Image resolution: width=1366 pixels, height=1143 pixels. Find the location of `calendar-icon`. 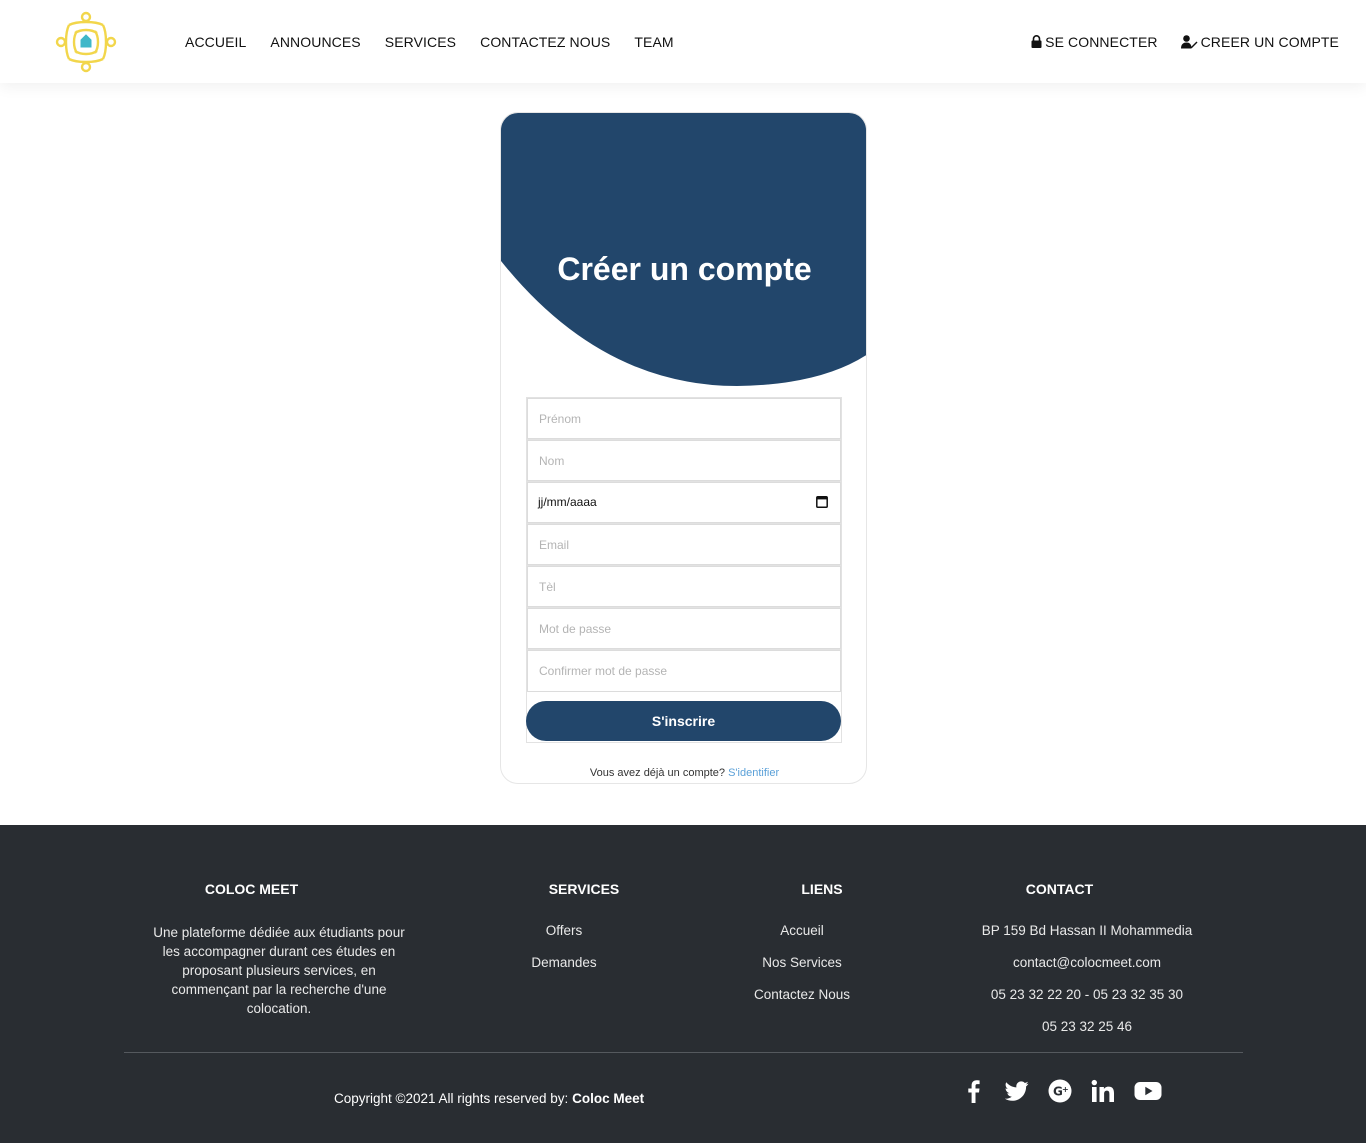

calendar-icon is located at coordinates (822, 504).